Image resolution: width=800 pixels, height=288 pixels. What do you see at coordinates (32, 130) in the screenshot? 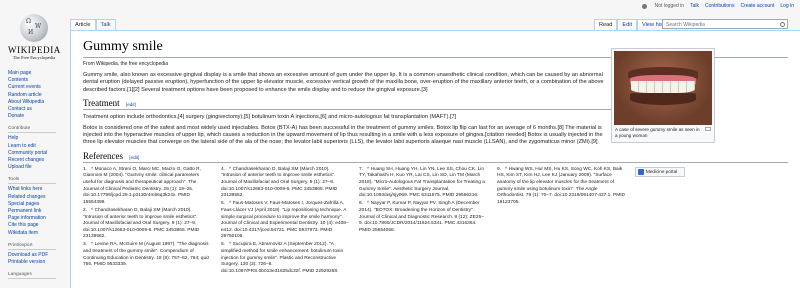
I see `nav-heading-contribute: Contribute` at bounding box center [32, 130].